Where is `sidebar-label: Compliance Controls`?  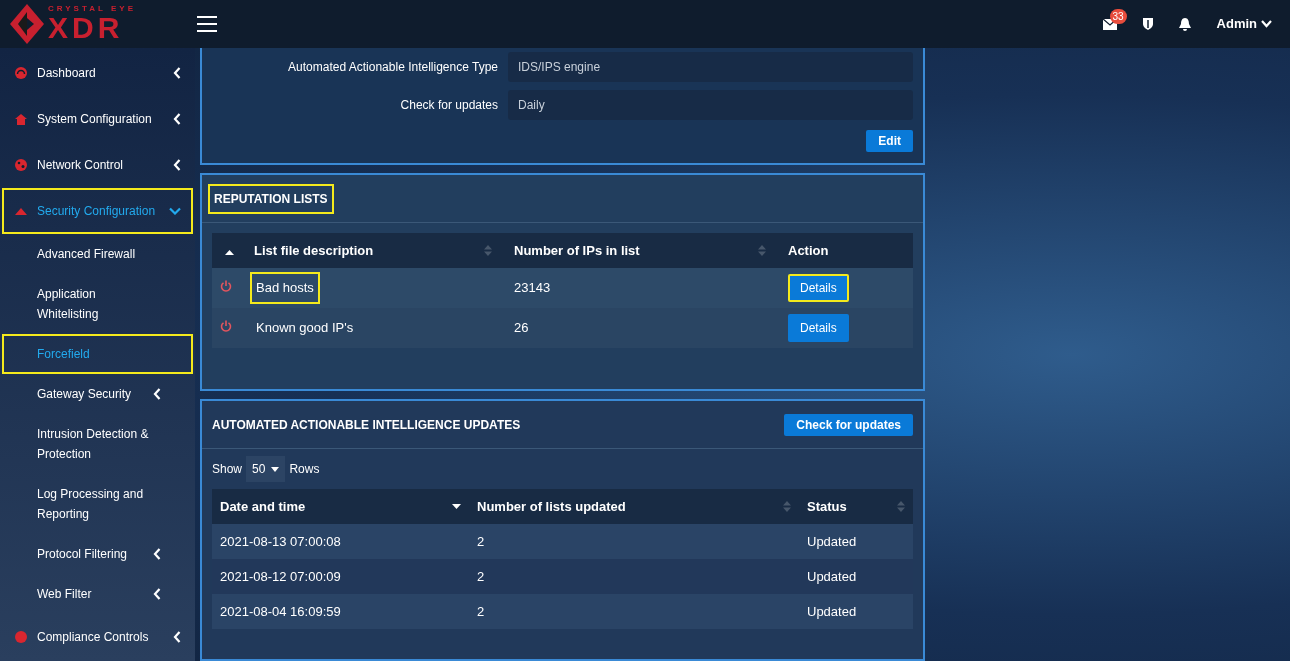 sidebar-label: Compliance Controls is located at coordinates (93, 637).